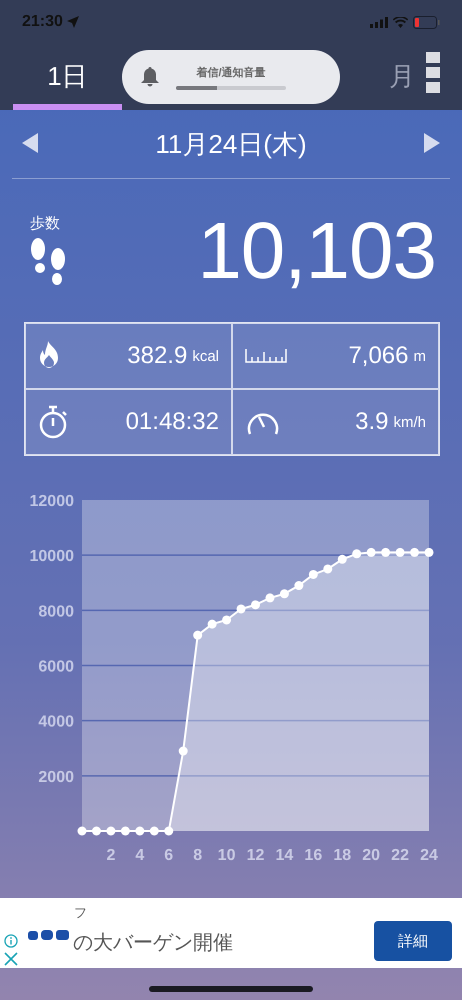  What do you see at coordinates (150, 77) in the screenshot?
I see `bell-icon` at bounding box center [150, 77].